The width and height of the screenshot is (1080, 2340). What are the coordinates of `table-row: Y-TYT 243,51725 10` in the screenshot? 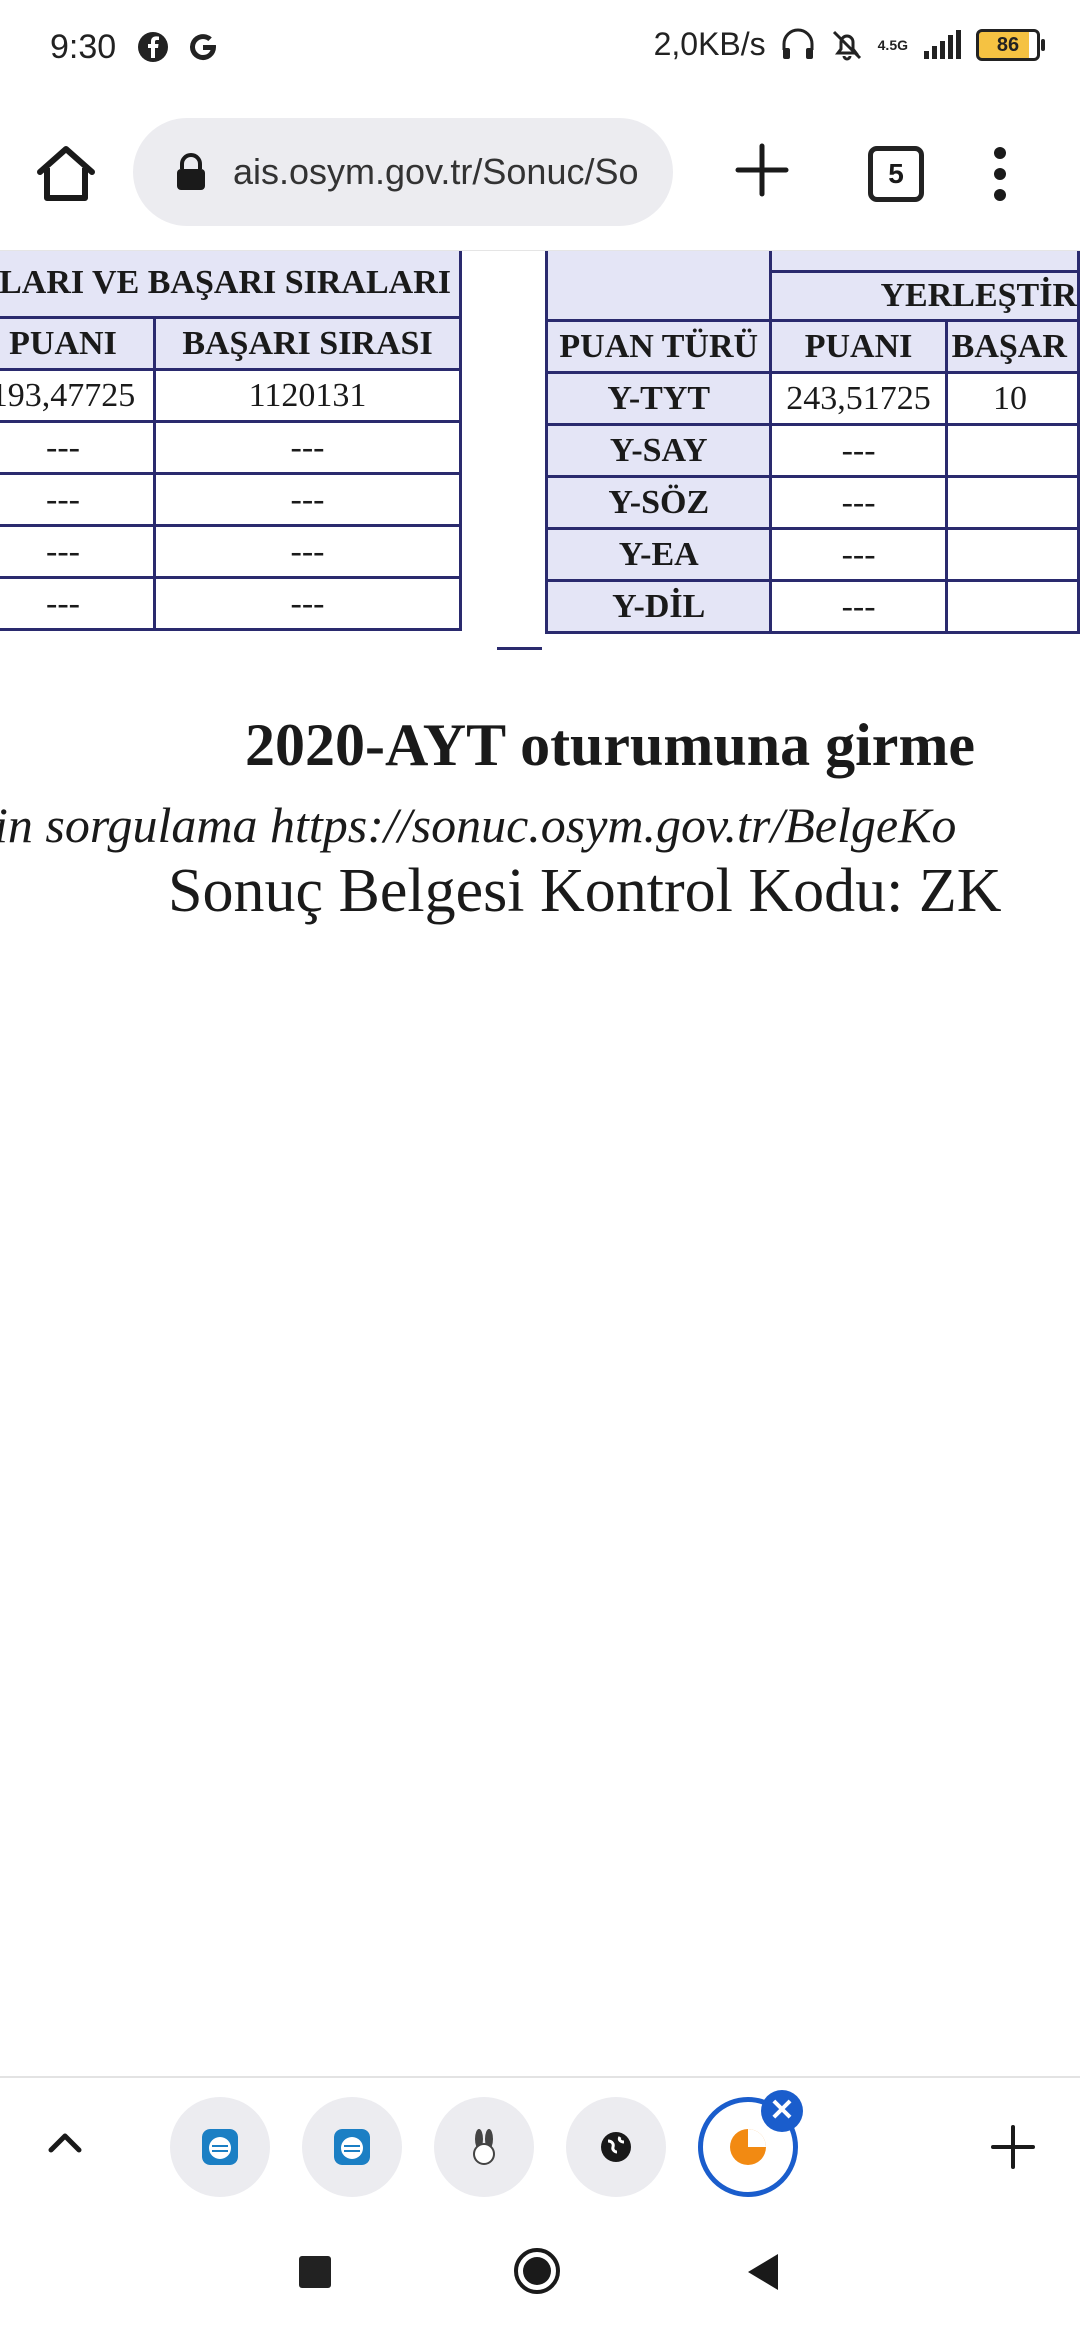 It's located at (812, 398).